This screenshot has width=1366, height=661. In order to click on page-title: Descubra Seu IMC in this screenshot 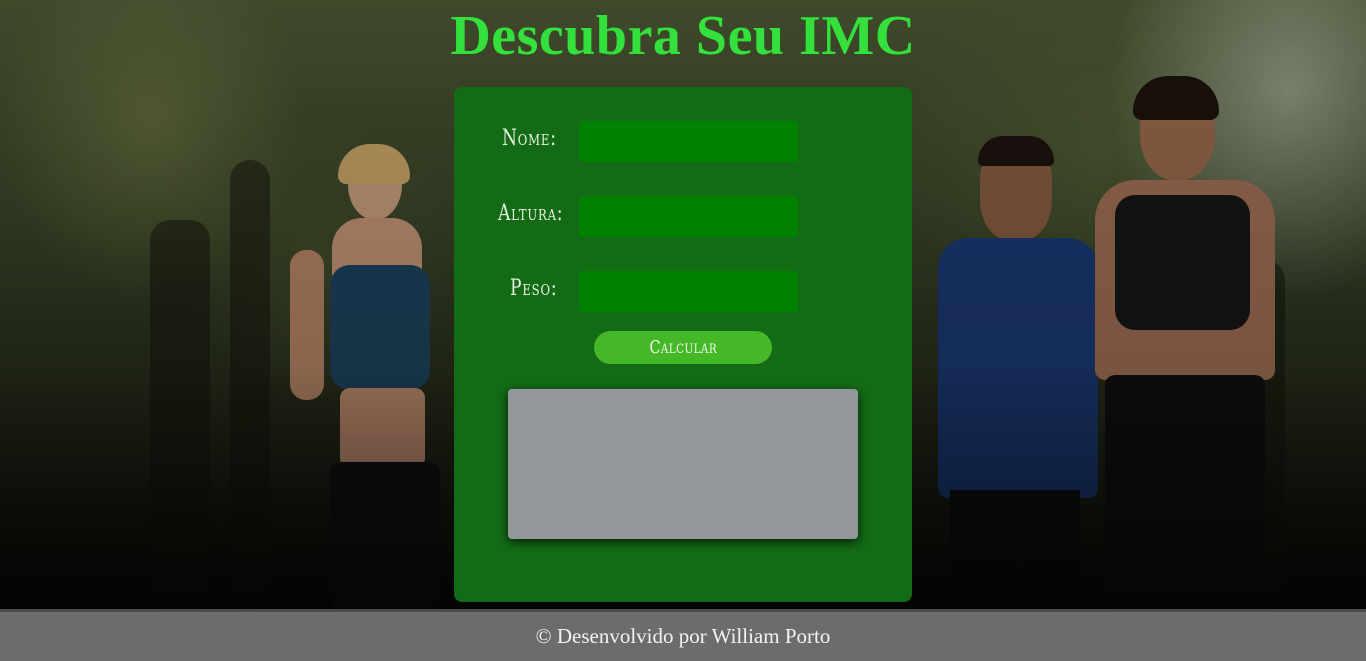, I will do `click(683, 36)`.